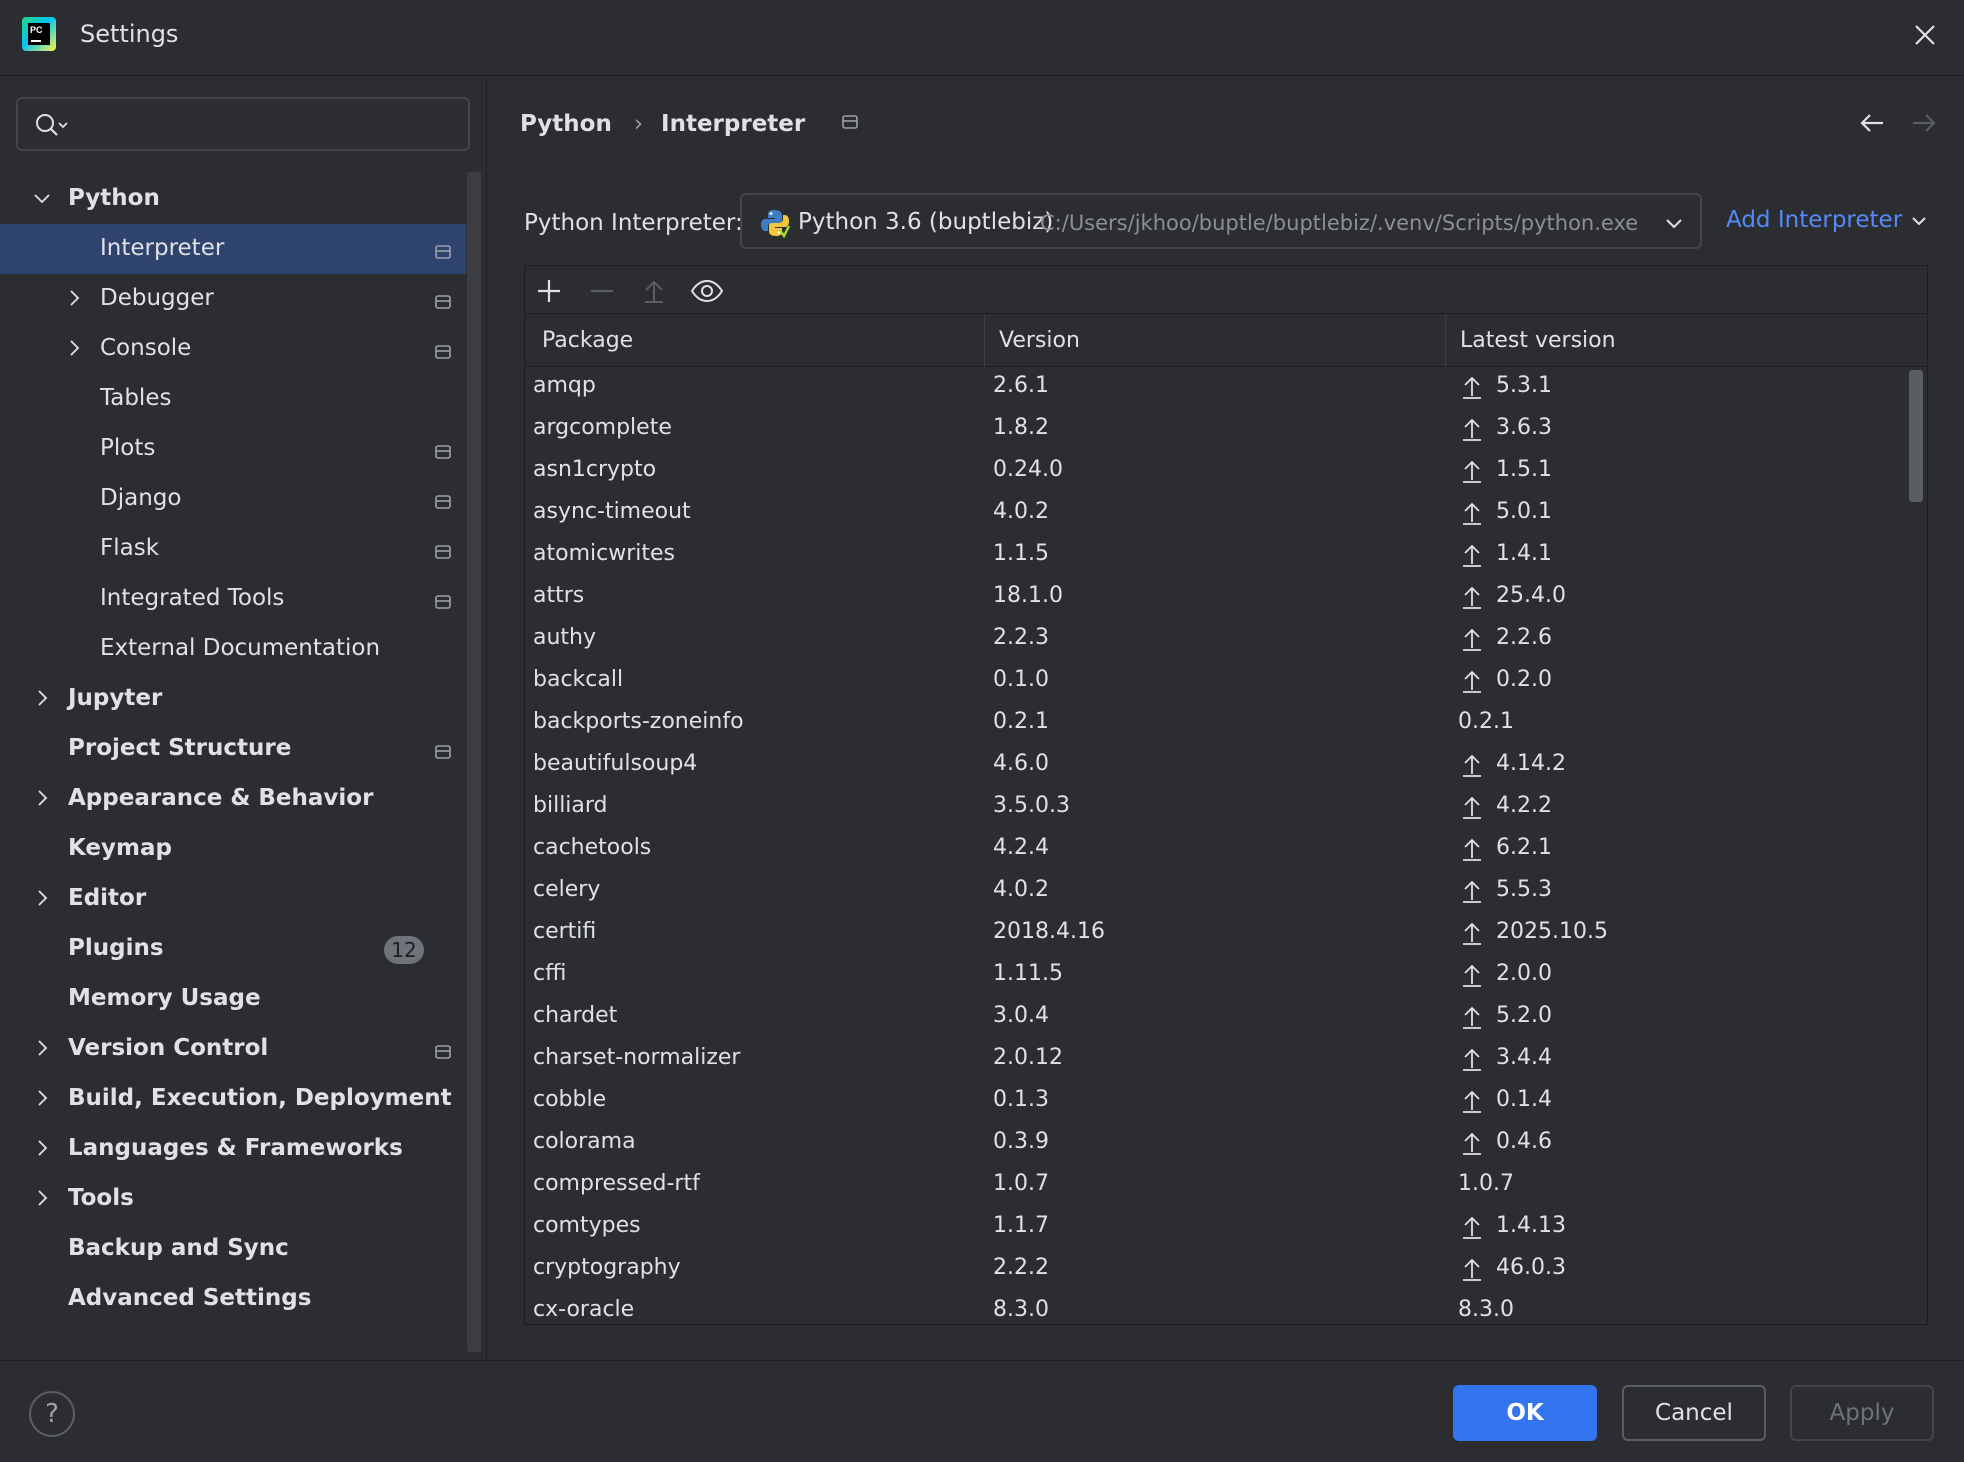  Describe the element at coordinates (1524, 1141) in the screenshot. I see `package-latest-version: 0.4.6` at that location.